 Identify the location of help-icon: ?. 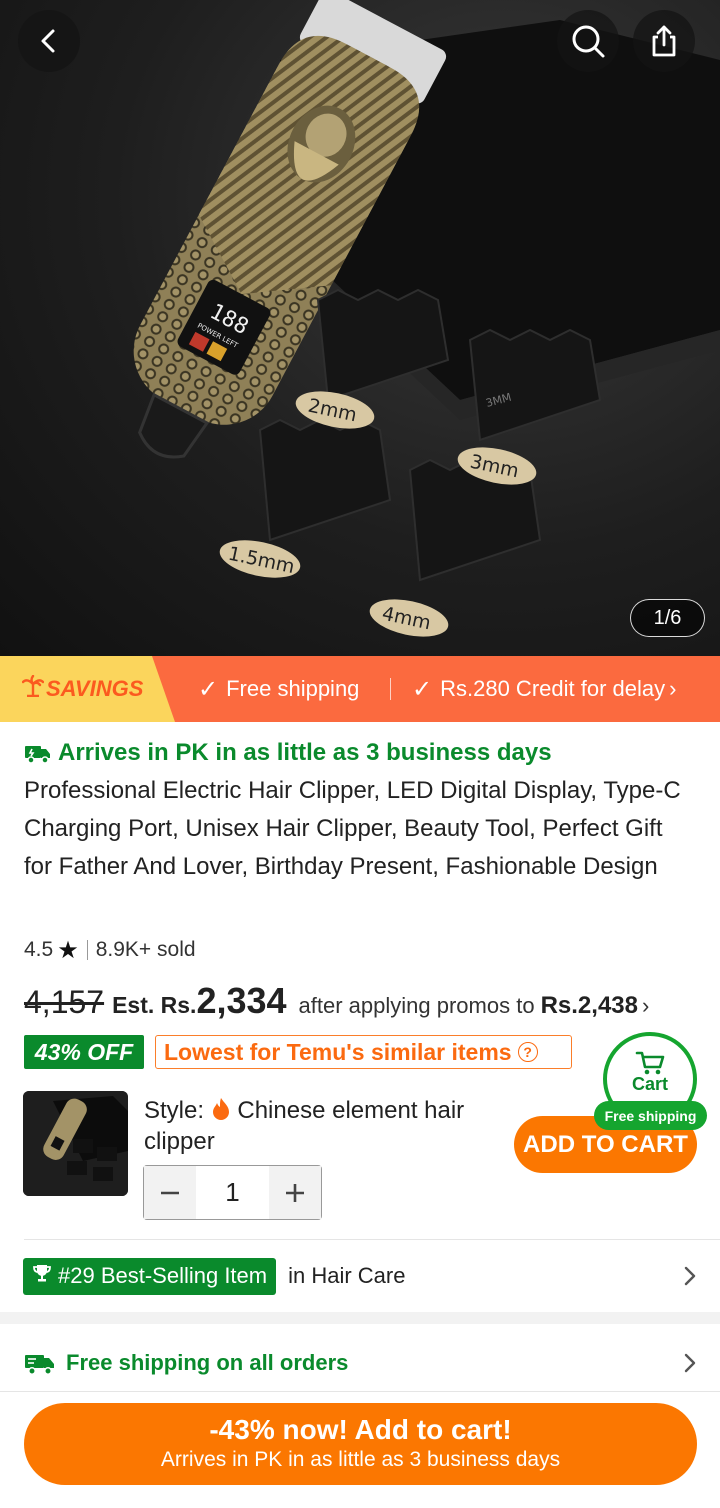
(527, 1052).